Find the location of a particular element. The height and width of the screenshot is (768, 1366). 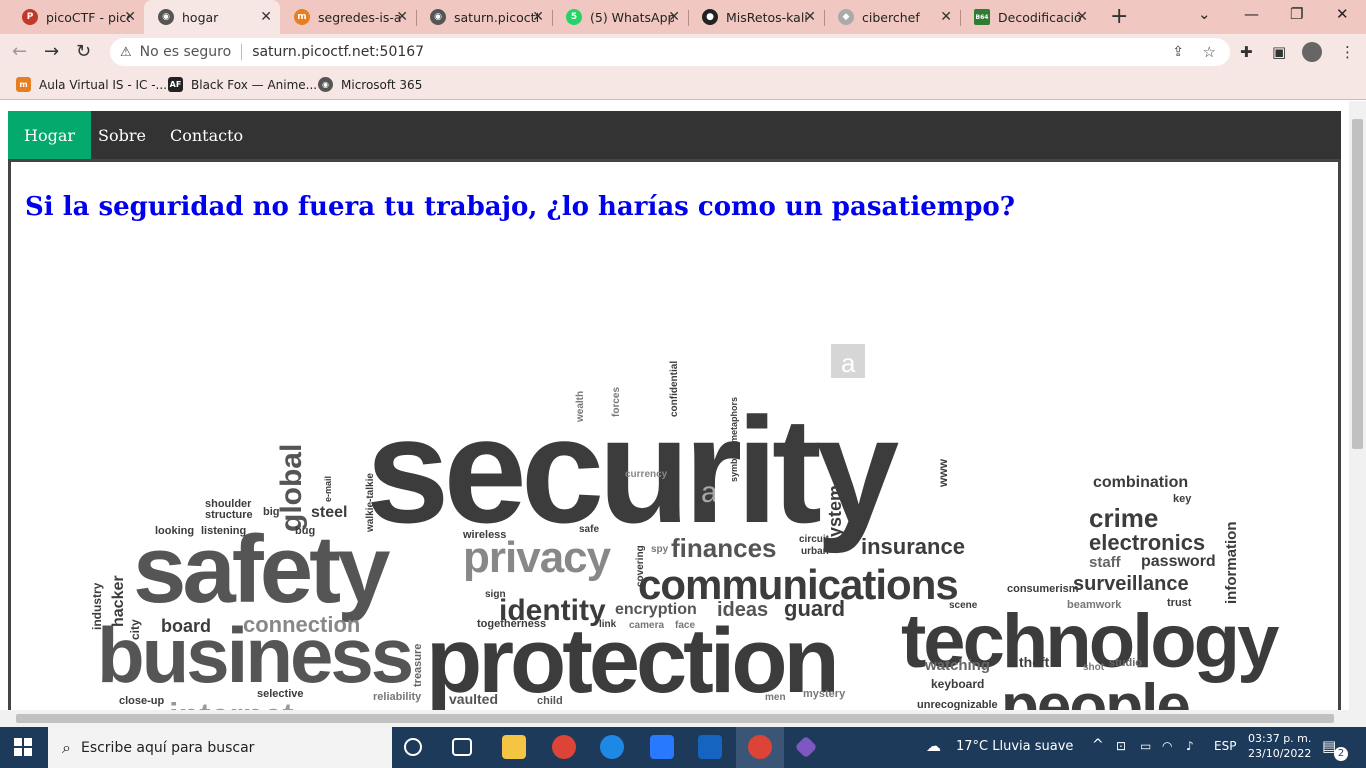

chrome-icon is located at coordinates (564, 747).